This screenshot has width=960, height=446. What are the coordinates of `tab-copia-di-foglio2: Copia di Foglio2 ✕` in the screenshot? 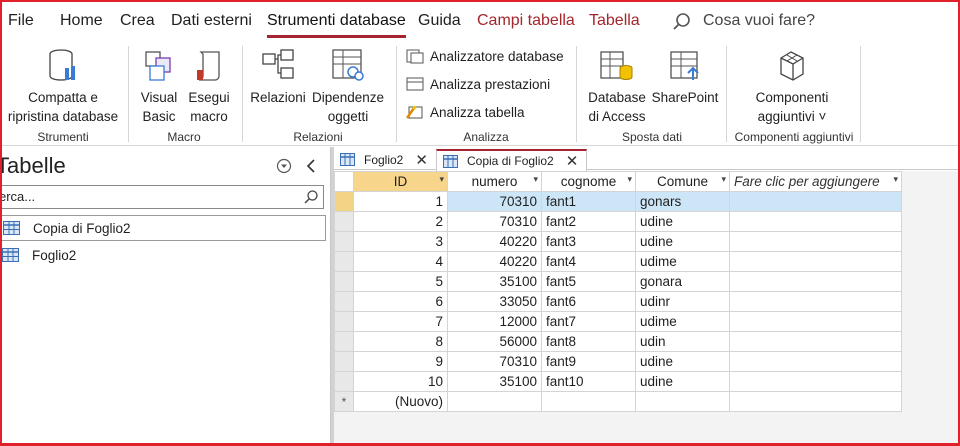 It's located at (512, 160).